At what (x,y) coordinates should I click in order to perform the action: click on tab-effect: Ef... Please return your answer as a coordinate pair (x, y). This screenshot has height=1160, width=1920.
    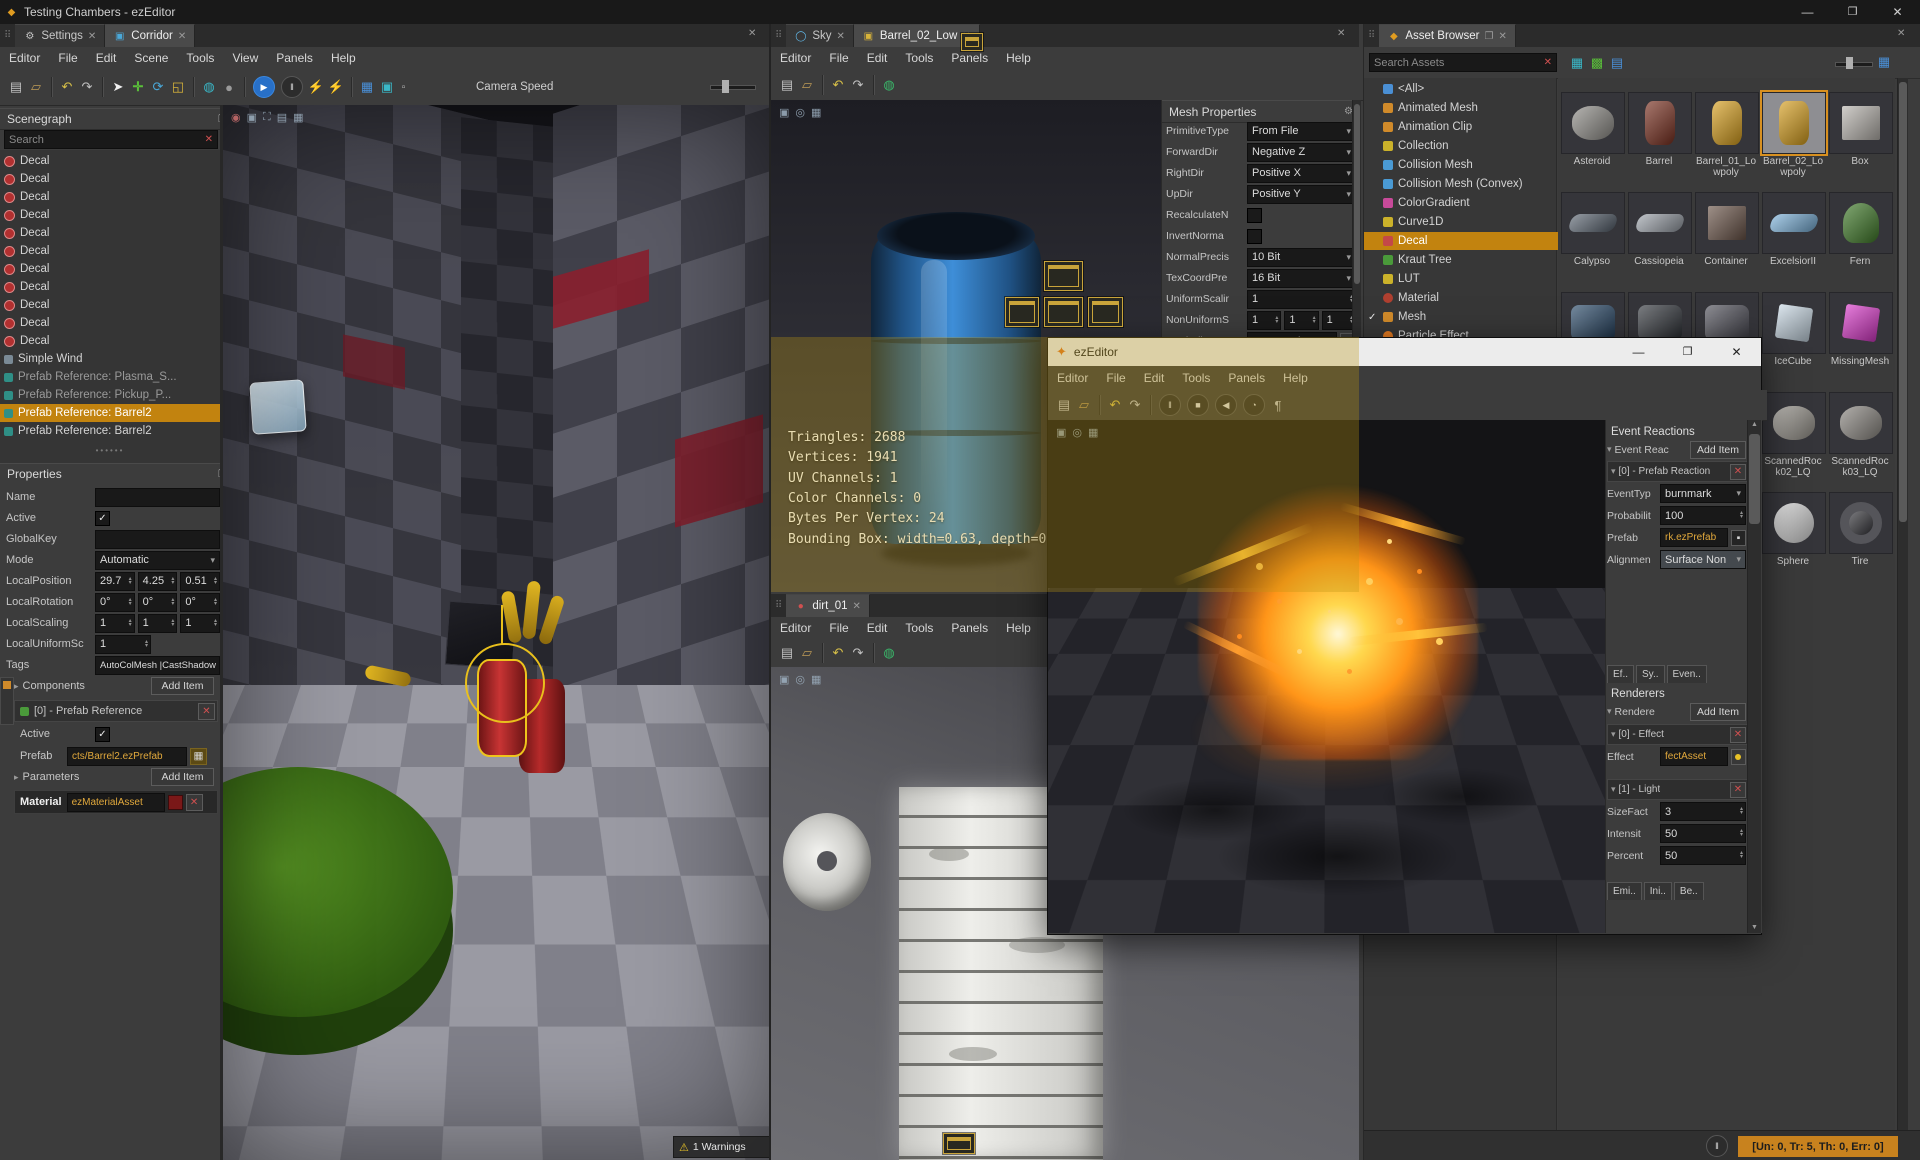
    Looking at the image, I should click on (1621, 674).